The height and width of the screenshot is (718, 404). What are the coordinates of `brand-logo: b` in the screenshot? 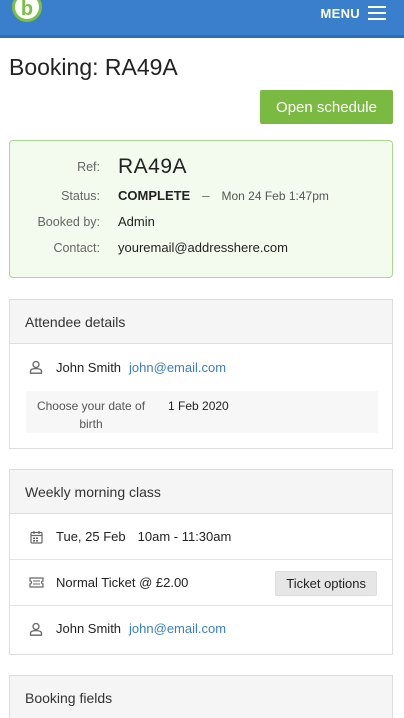 It's located at (27, 11).